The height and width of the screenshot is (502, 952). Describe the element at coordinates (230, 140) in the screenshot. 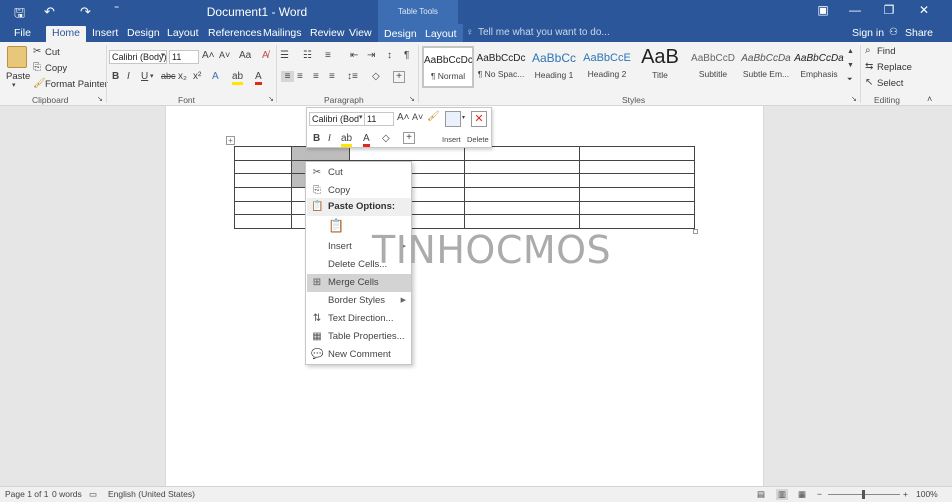

I see `table-move-handle-icon: +` at that location.